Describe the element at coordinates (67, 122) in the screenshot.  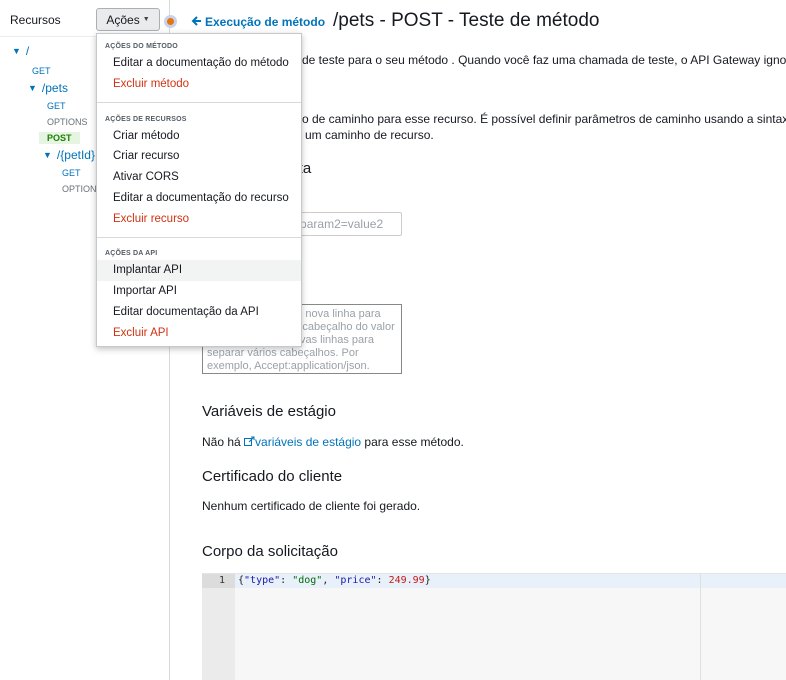
I see `method-pets-options: OPTIONS` at that location.